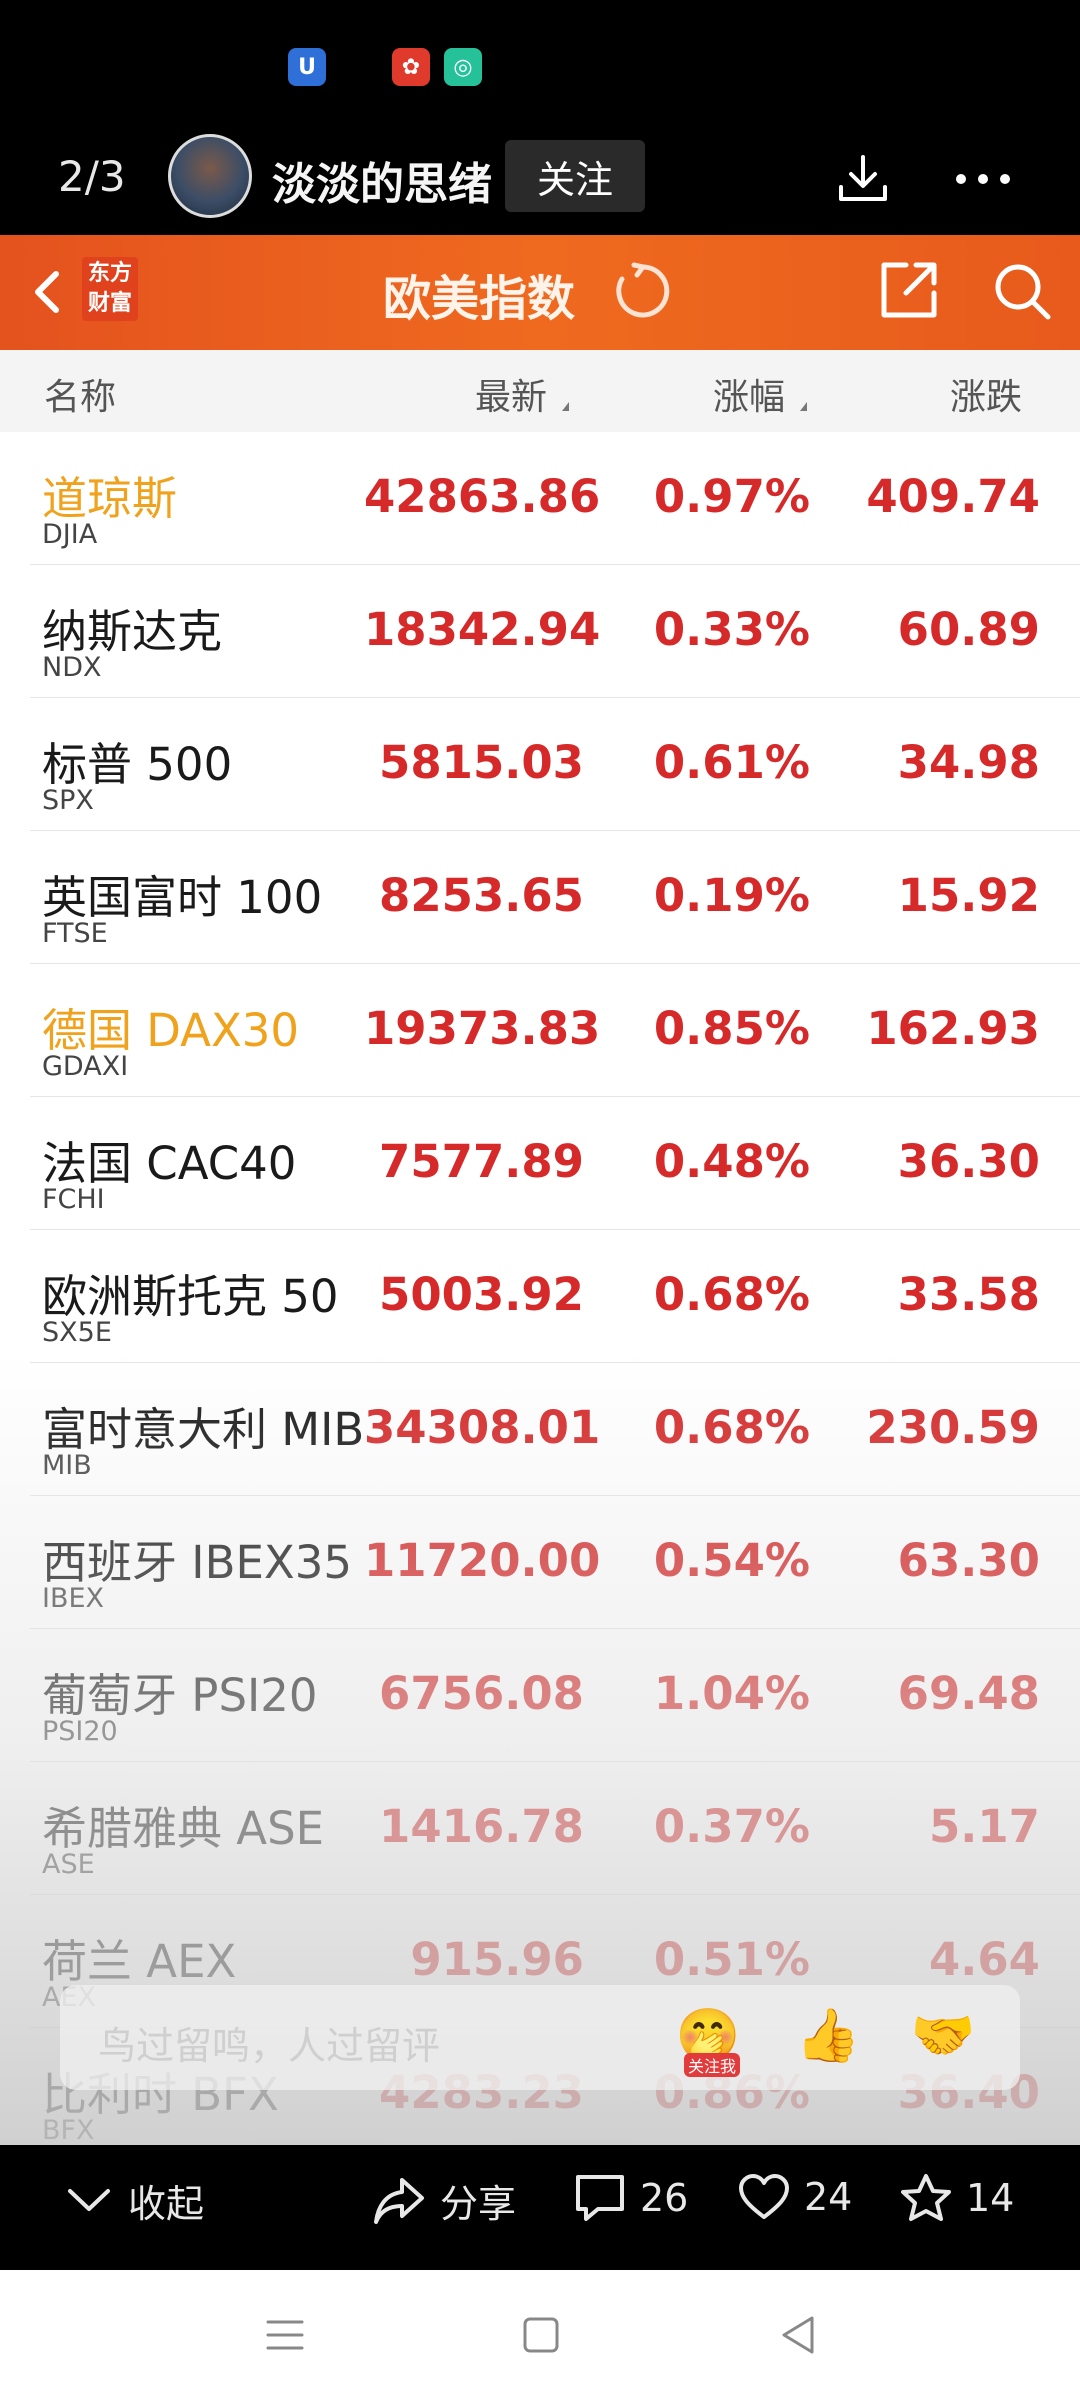 The width and height of the screenshot is (1080, 2400). Describe the element at coordinates (731, 1560) in the screenshot. I see `change-percent: 0.54%` at that location.